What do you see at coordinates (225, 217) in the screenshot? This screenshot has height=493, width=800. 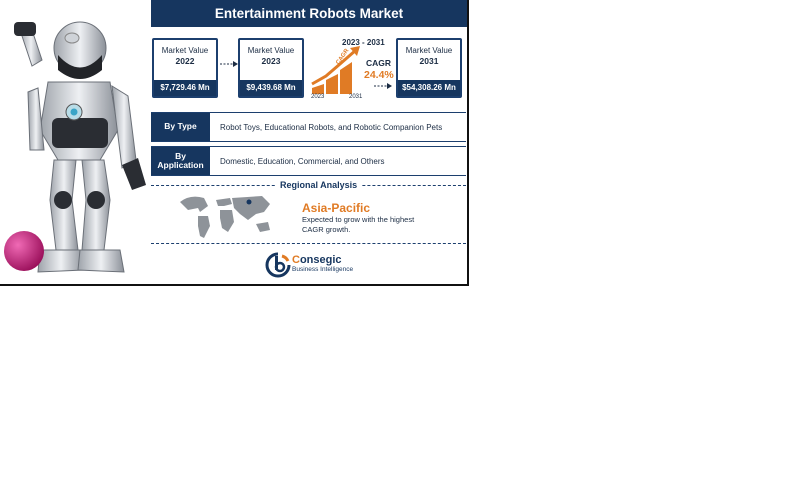 I see `world-map-icon` at bounding box center [225, 217].